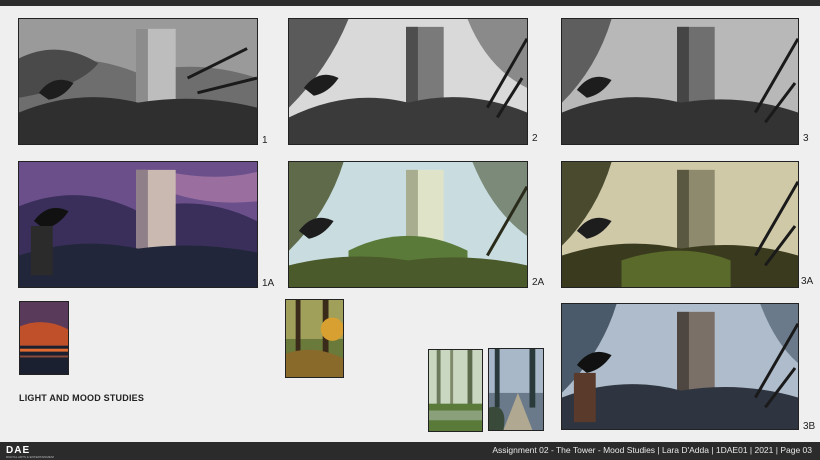  Describe the element at coordinates (807, 281) in the screenshot. I see `study-3a-label: 3A` at that location.